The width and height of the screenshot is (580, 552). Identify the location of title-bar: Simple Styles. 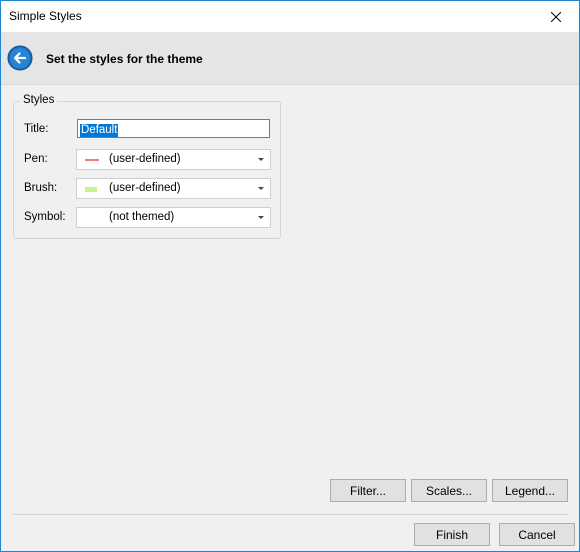
(290, 16).